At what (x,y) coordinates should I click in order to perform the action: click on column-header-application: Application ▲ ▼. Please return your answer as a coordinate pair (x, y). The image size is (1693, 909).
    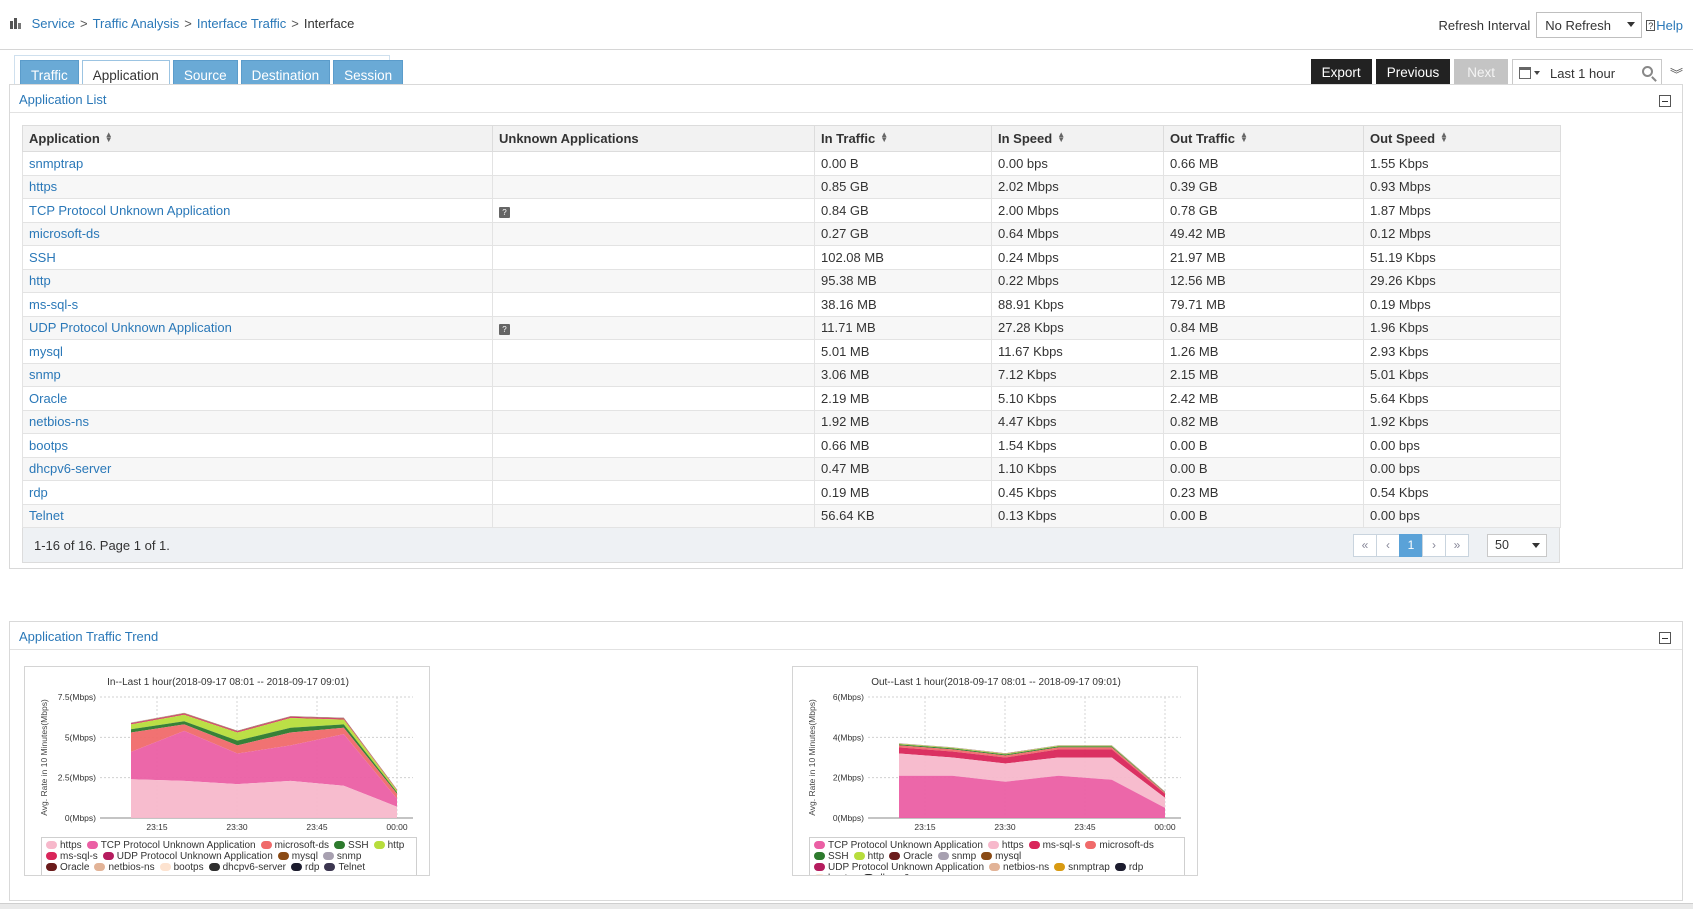
    Looking at the image, I should click on (257, 138).